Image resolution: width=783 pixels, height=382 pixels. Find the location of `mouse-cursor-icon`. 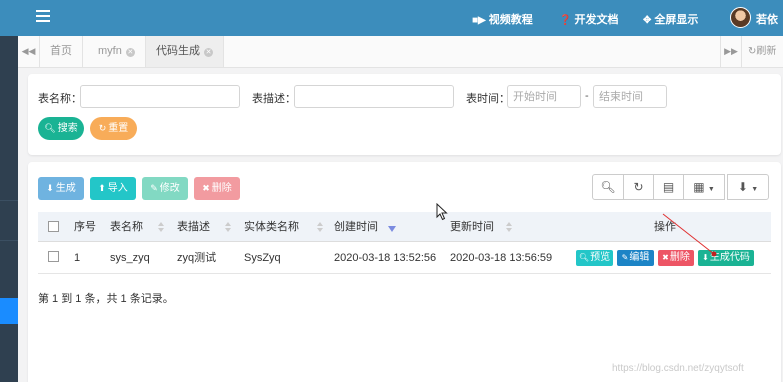

mouse-cursor-icon is located at coordinates (442, 212).